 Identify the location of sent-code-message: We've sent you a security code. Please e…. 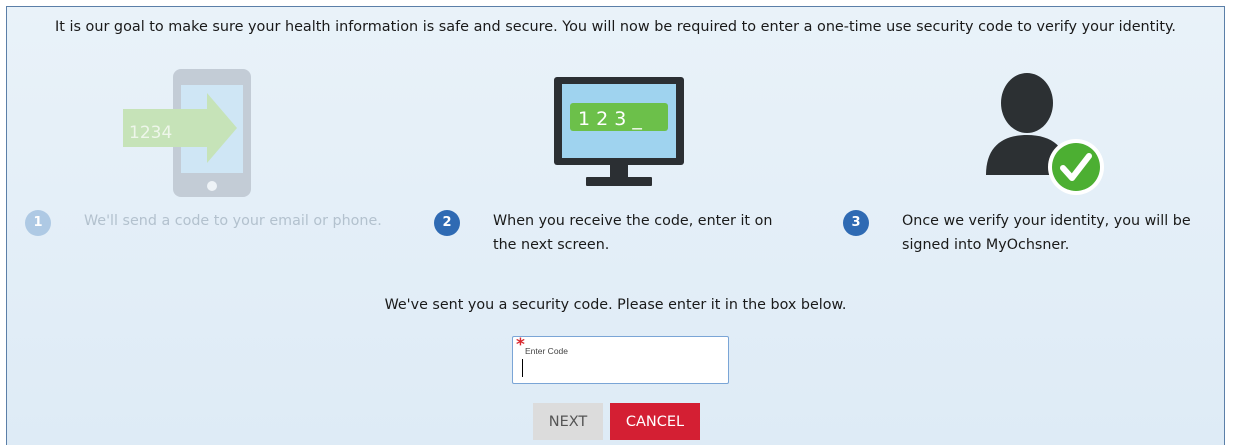
(615, 305).